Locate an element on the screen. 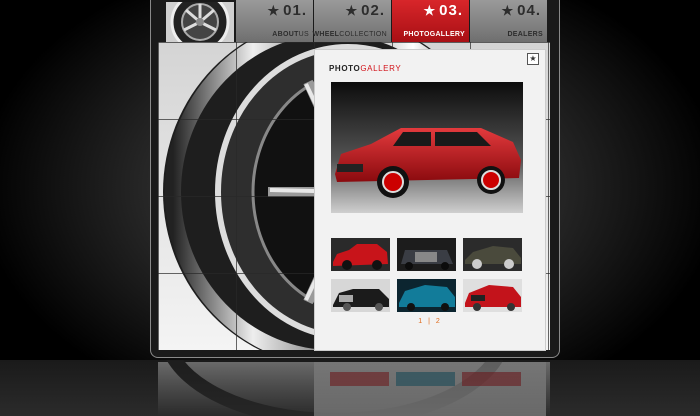  blue-magnum-thumb-icon is located at coordinates (426, 295).